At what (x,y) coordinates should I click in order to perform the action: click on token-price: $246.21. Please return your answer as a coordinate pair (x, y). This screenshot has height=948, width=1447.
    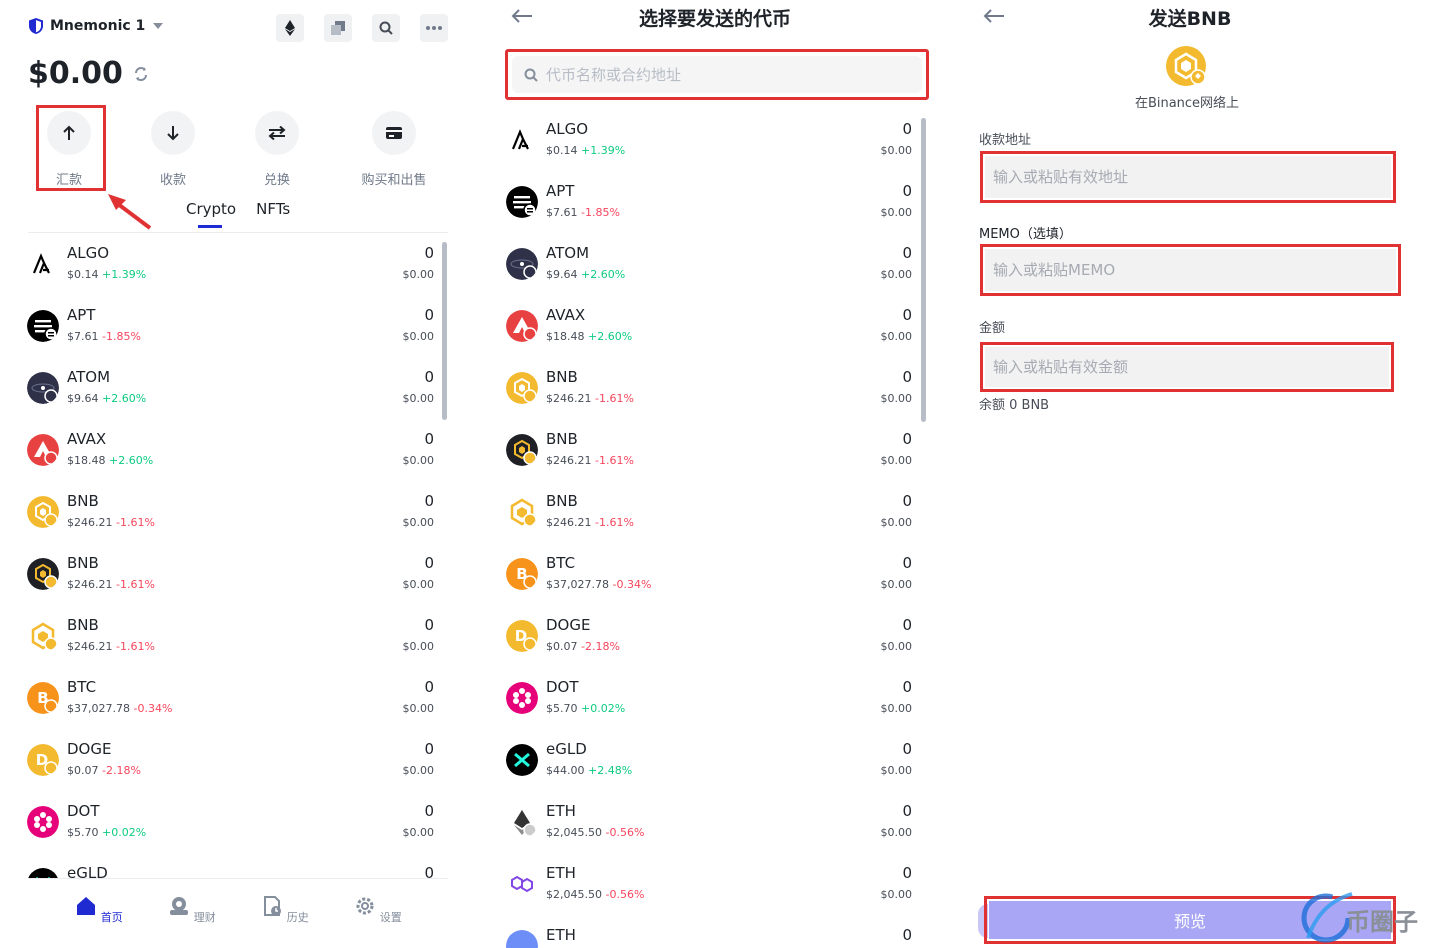
    Looking at the image, I should click on (90, 522).